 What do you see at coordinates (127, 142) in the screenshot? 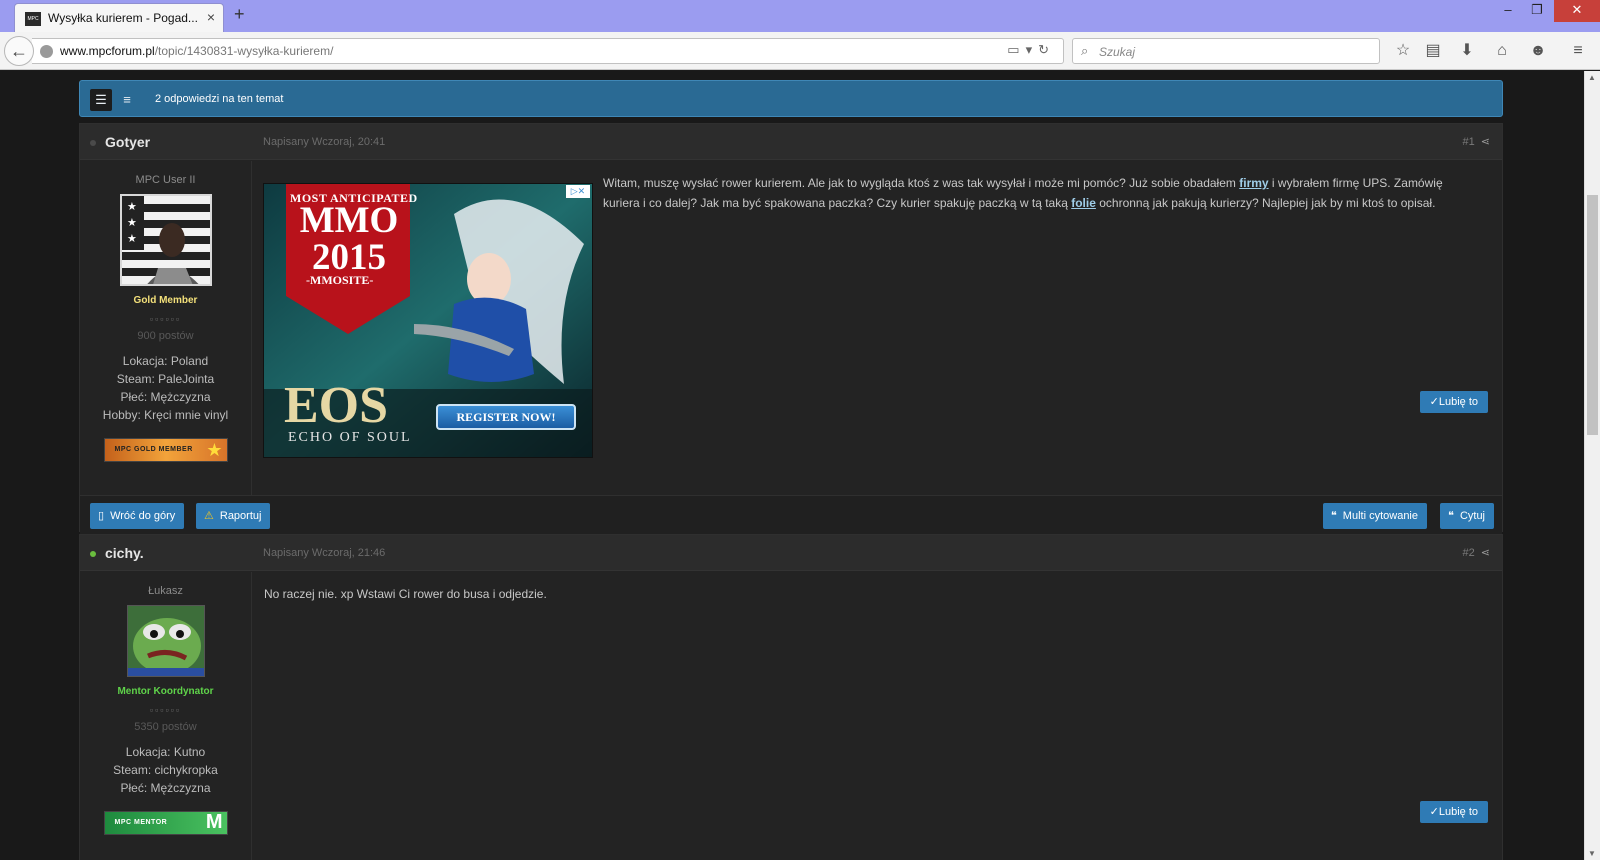
I see `post-author: Gotyer` at bounding box center [127, 142].